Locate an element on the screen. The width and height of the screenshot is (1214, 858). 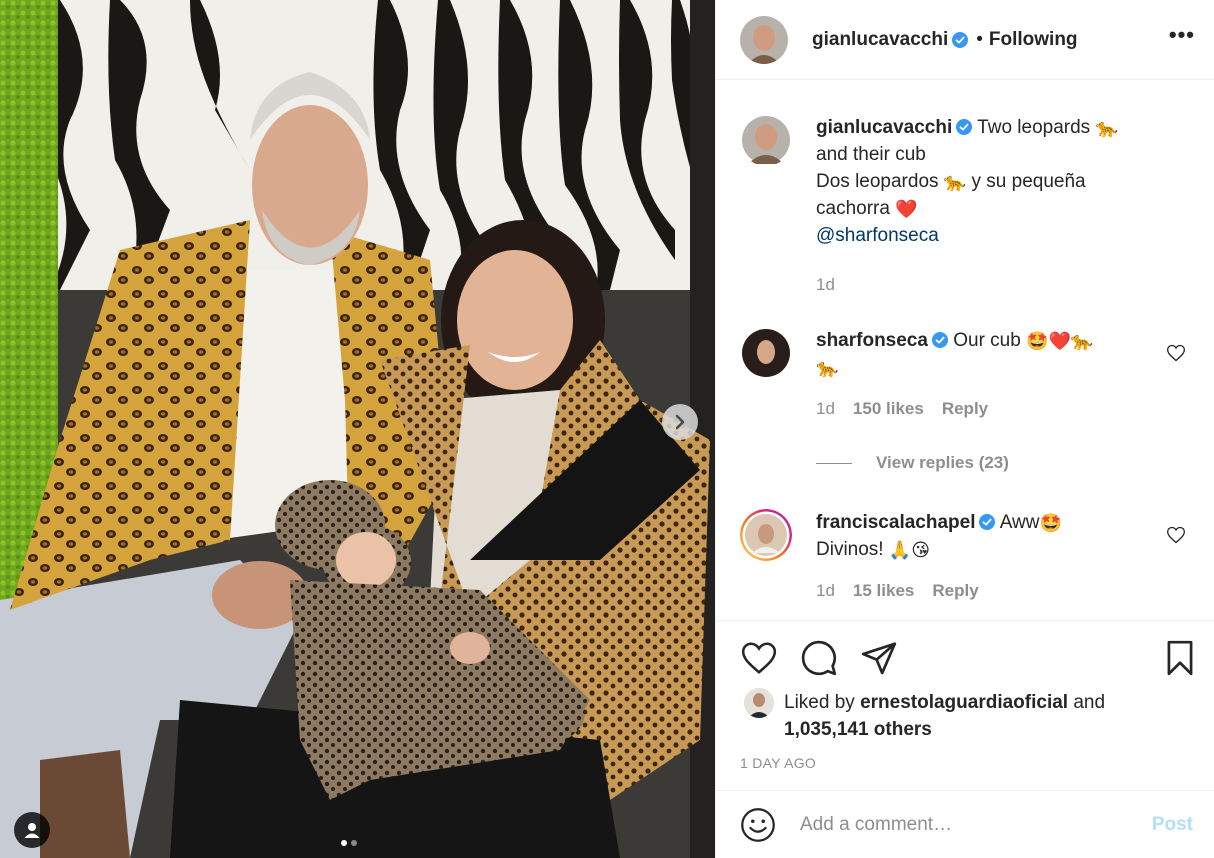
liker-avatar is located at coordinates (759, 703).